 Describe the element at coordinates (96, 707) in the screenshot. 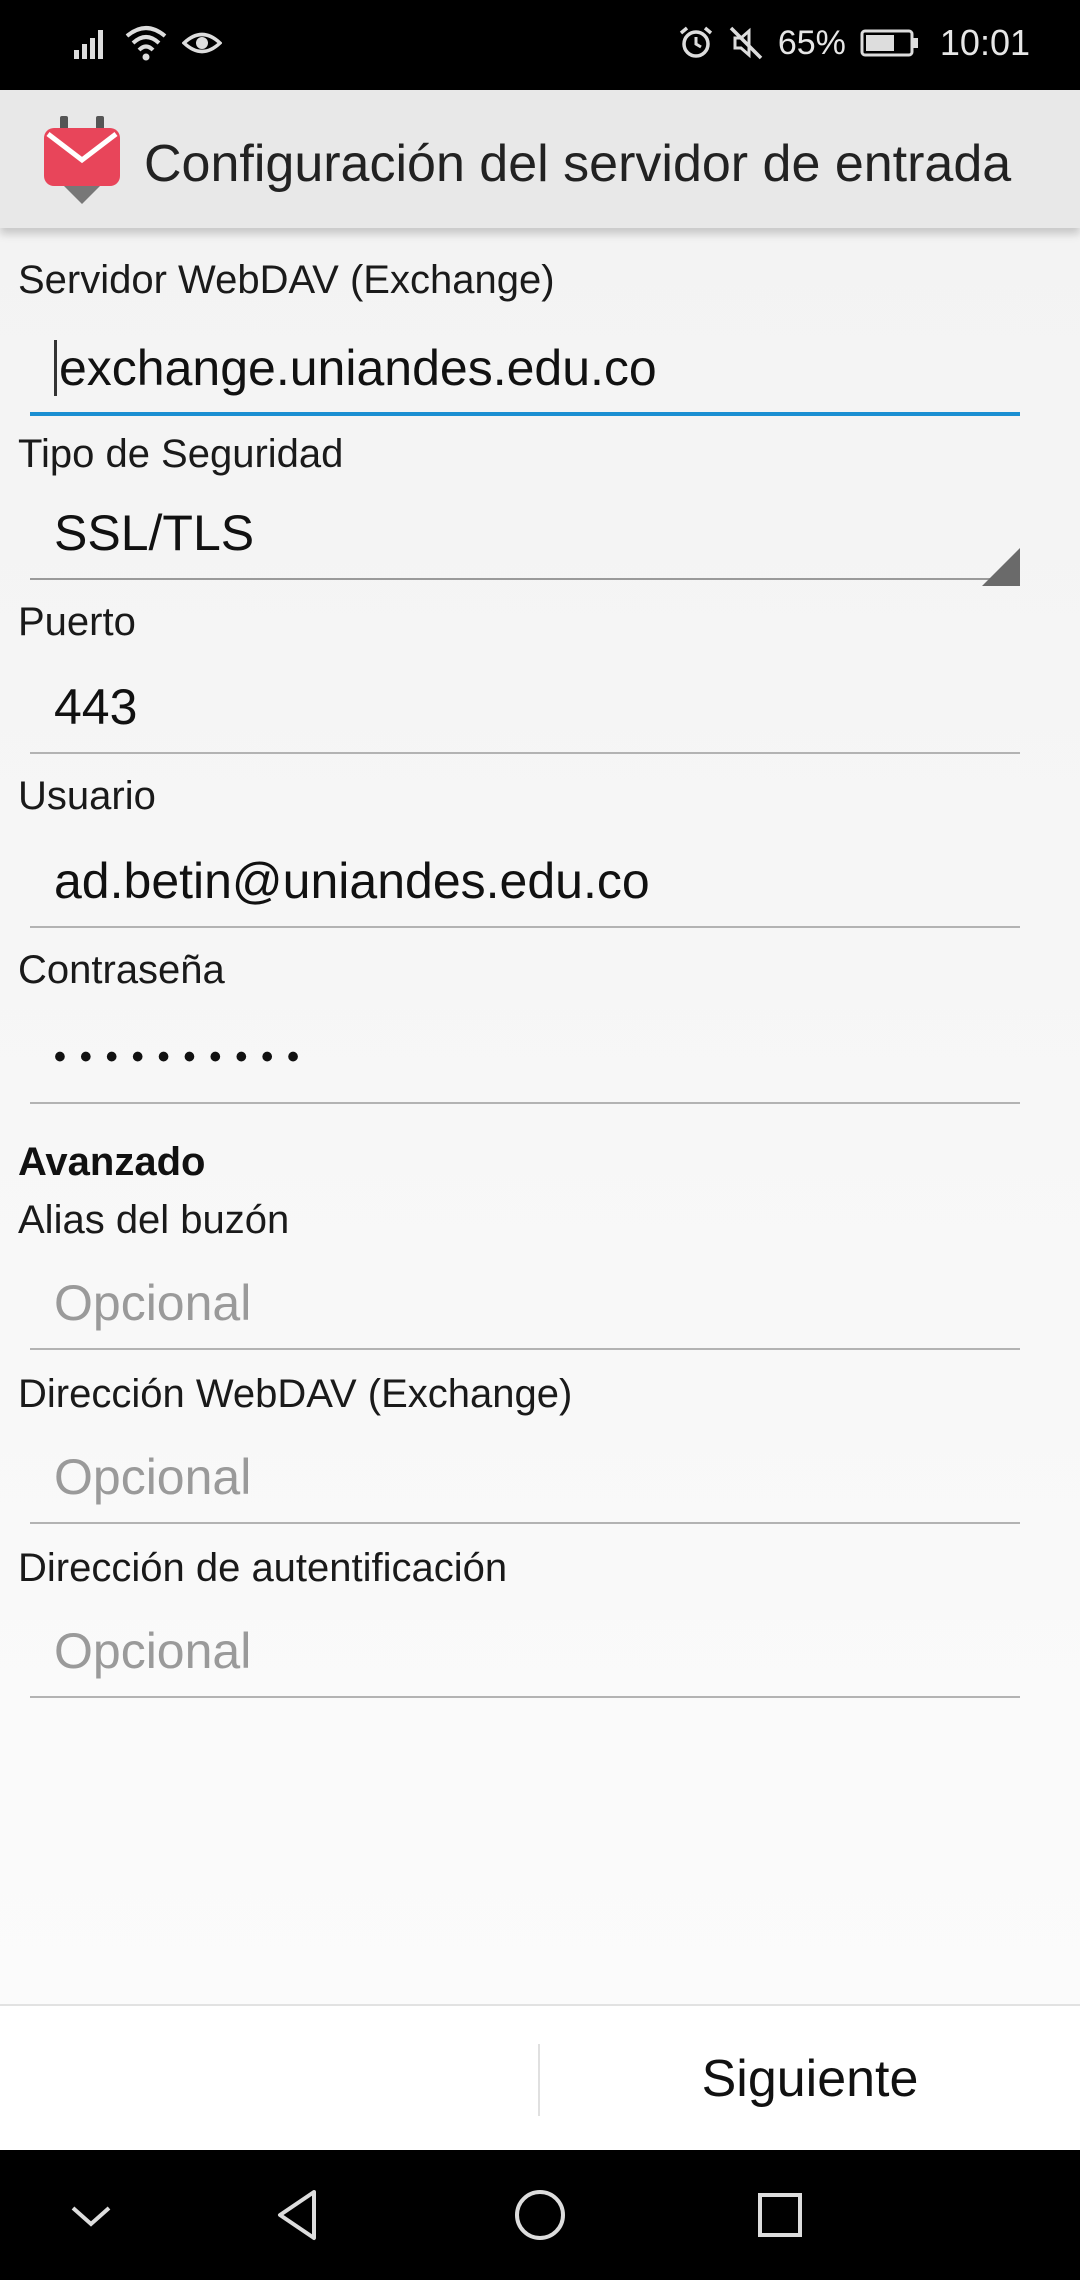

I see `port-value: 443` at that location.